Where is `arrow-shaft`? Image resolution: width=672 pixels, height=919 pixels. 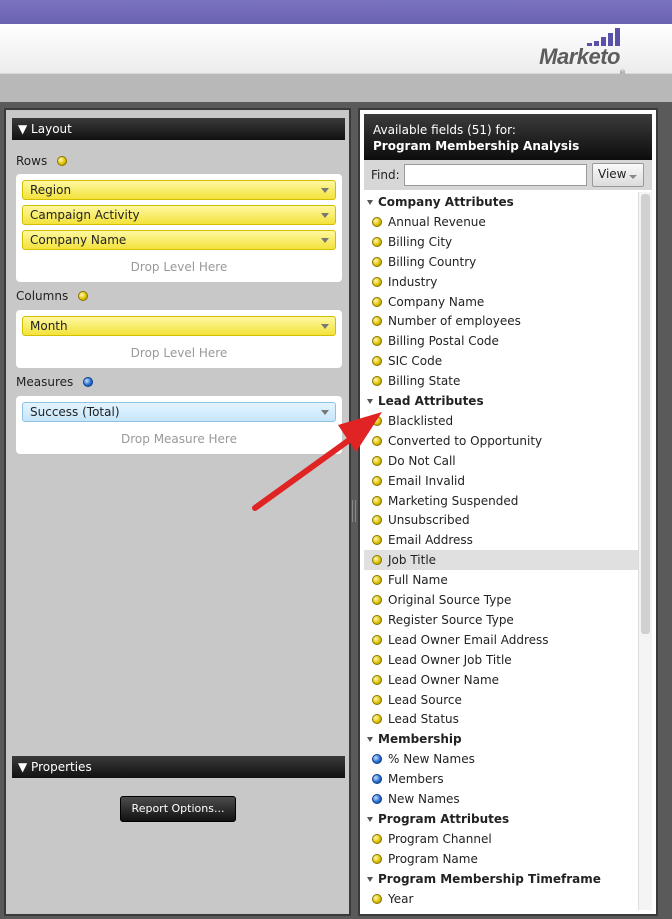
arrow-shaft is located at coordinates (303, 473).